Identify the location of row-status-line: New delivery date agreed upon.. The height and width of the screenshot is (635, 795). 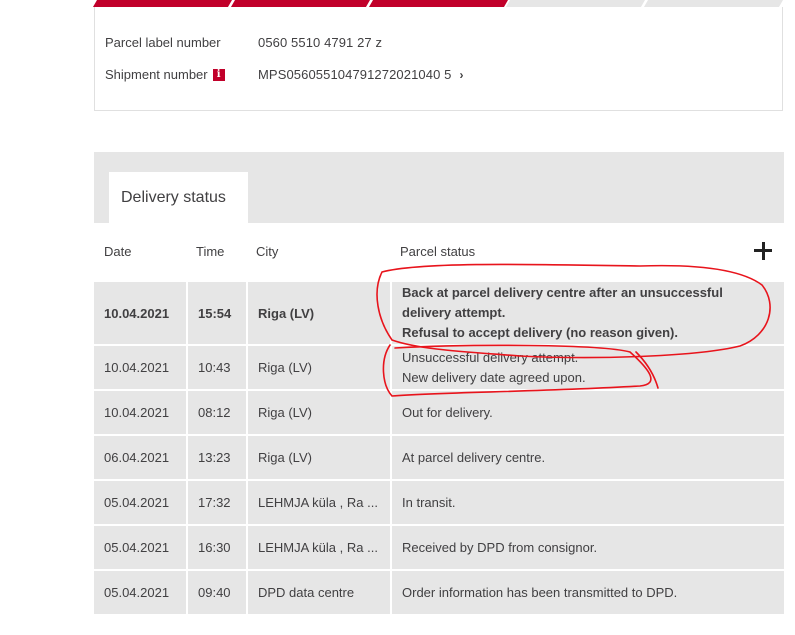
(494, 377).